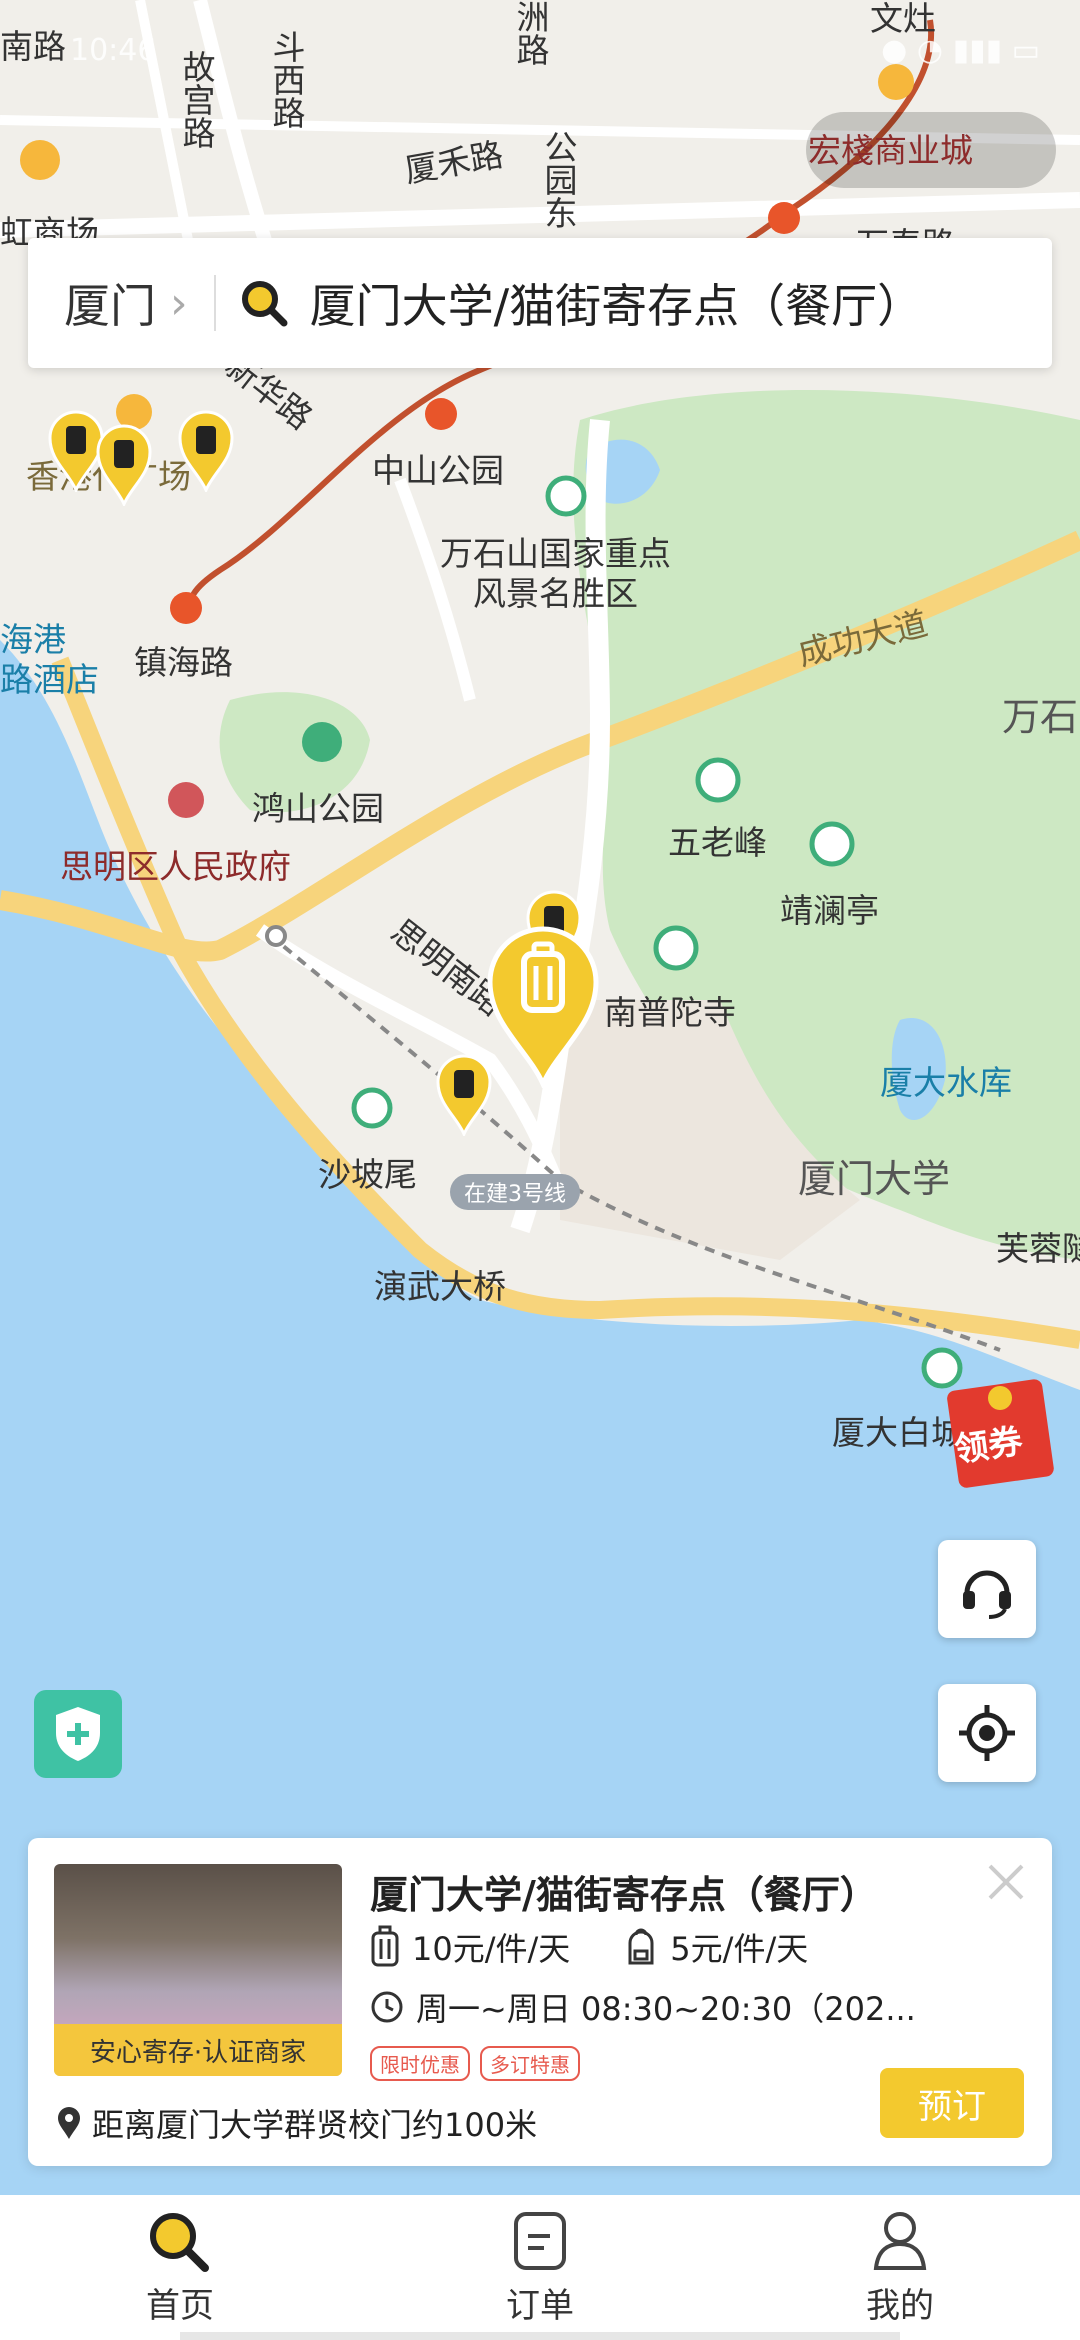  I want to click on map-label: 宏棧商业城, so click(890, 150).